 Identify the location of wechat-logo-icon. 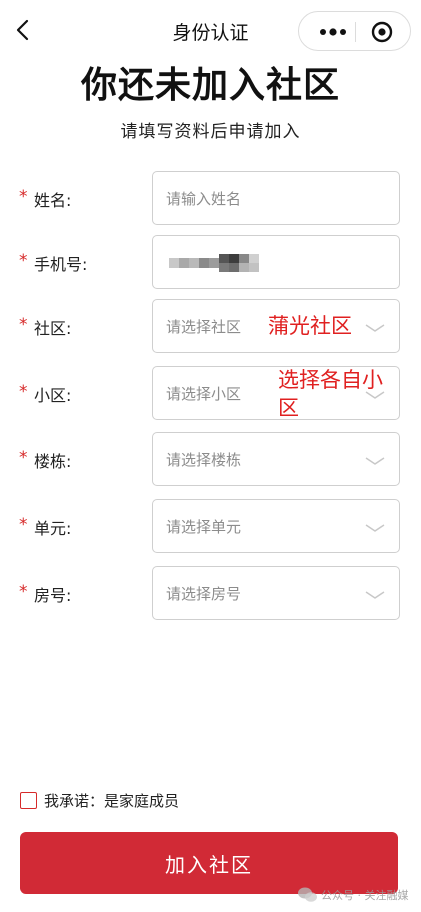
(307, 894).